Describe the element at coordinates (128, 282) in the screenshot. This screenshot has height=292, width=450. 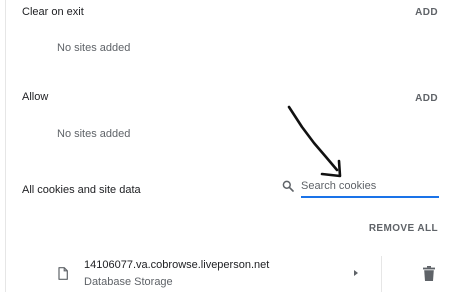
I see `site-storage-type: Database Storage` at that location.